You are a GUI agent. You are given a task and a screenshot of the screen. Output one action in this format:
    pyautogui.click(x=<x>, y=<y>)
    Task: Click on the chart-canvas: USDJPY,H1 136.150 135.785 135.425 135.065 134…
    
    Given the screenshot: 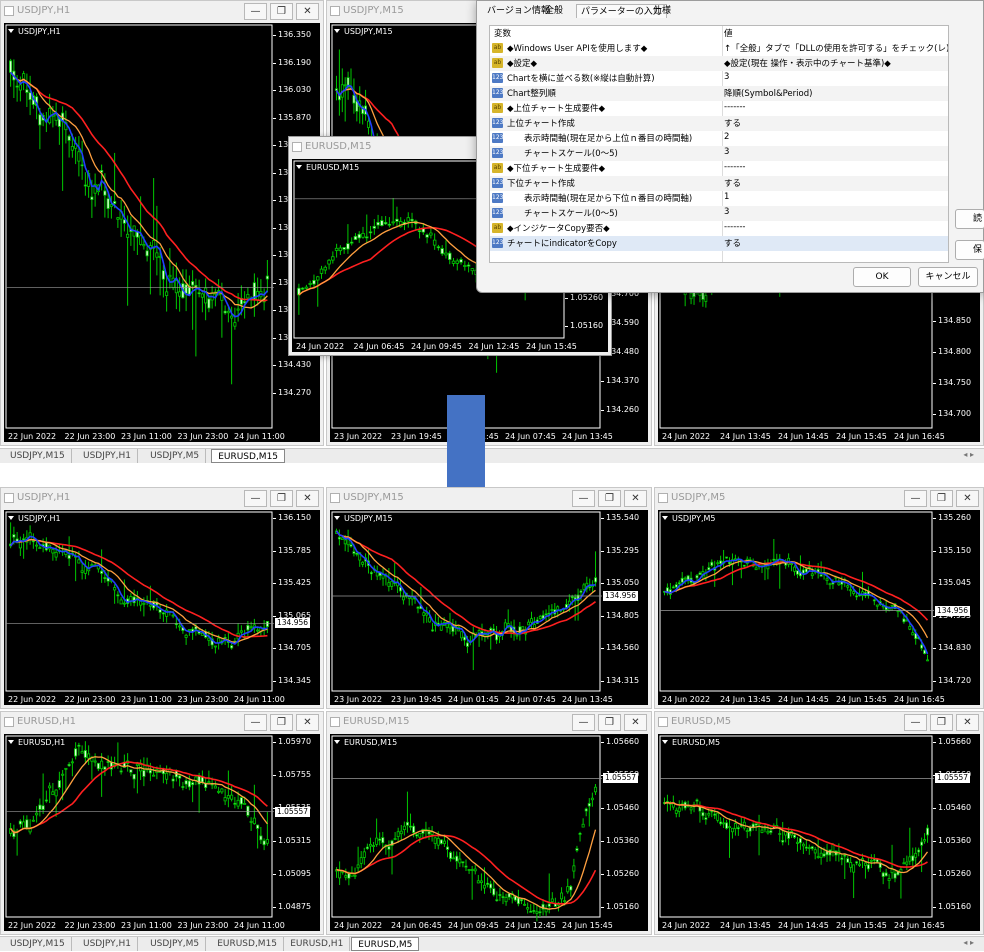 What is the action you would take?
    pyautogui.click(x=162, y=607)
    